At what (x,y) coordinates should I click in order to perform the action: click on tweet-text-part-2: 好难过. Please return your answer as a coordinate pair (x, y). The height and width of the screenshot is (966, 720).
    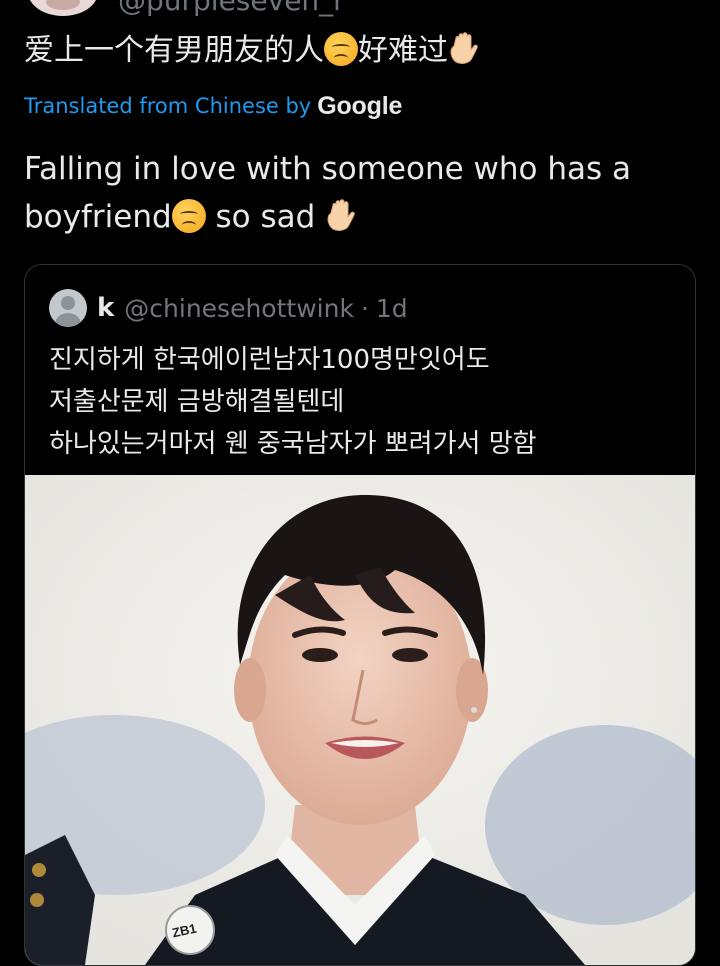
    Looking at the image, I should click on (403, 50).